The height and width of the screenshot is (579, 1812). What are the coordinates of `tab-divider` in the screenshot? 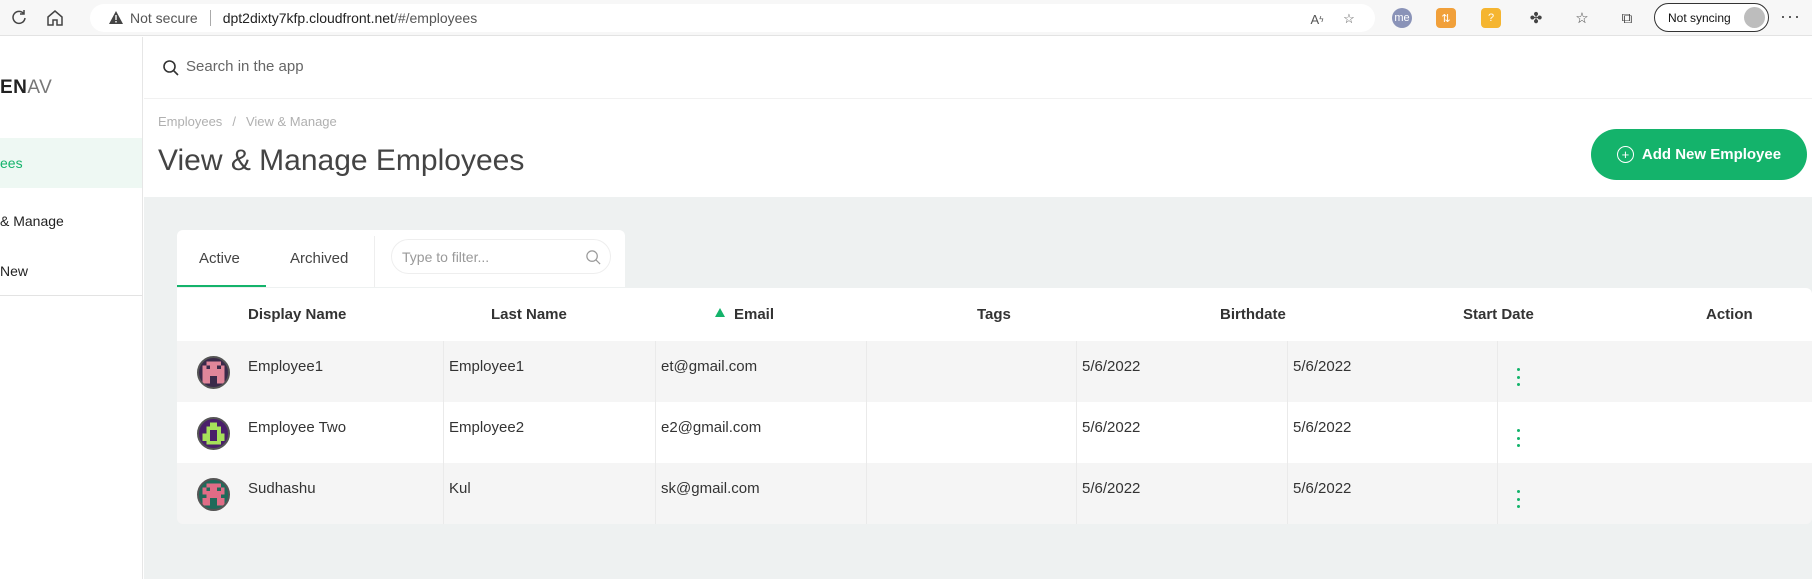 It's located at (374, 261).